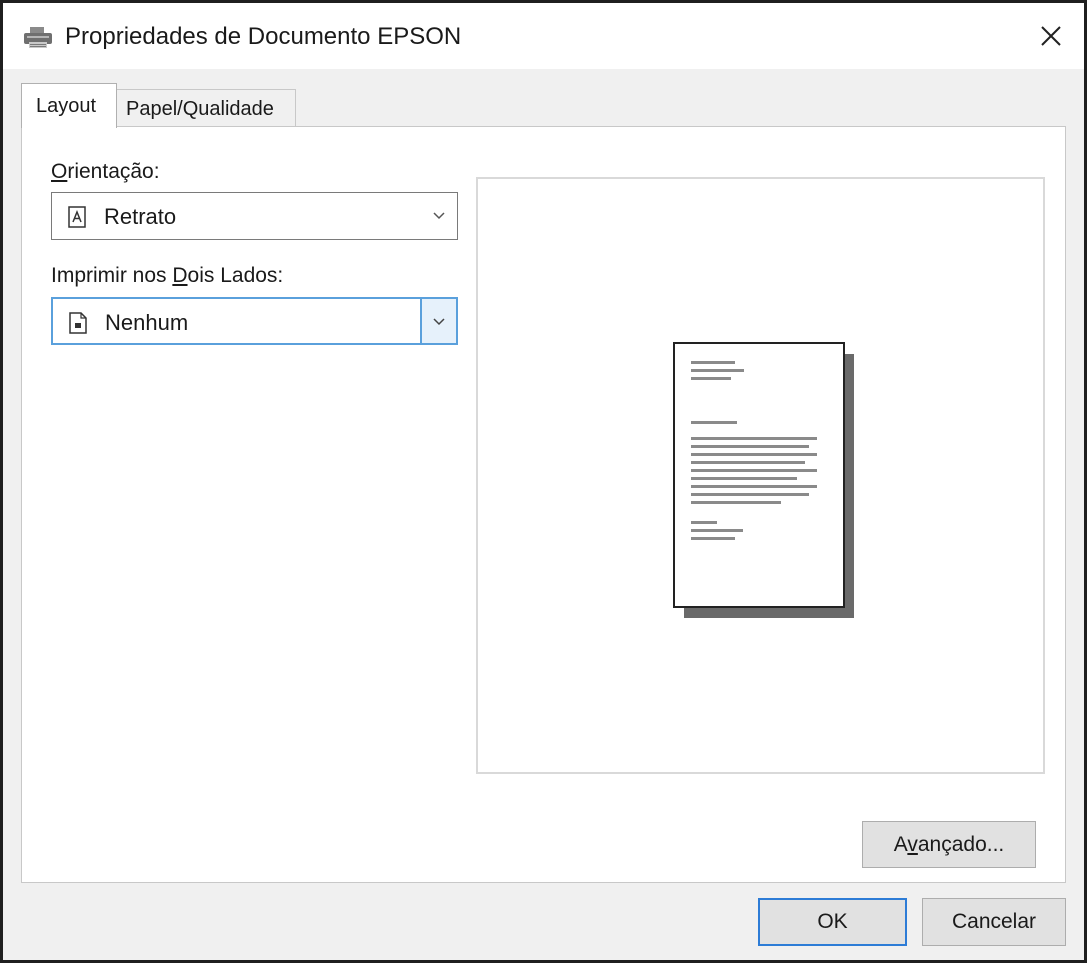 The width and height of the screenshot is (1087, 963). I want to click on title-bar: Propriedades de Documento EPSON, so click(543, 36).